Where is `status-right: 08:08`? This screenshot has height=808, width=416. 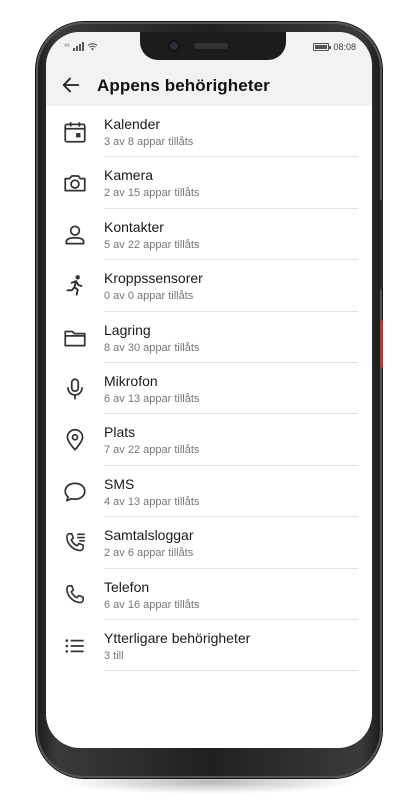 status-right: 08:08 is located at coordinates (334, 47).